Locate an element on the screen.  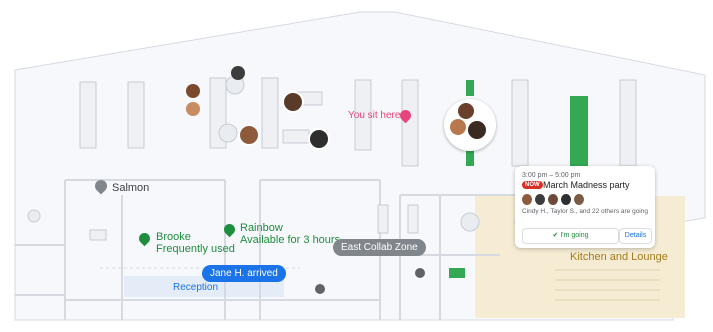
check-circle-icon: ✔ is located at coordinates (555, 235).